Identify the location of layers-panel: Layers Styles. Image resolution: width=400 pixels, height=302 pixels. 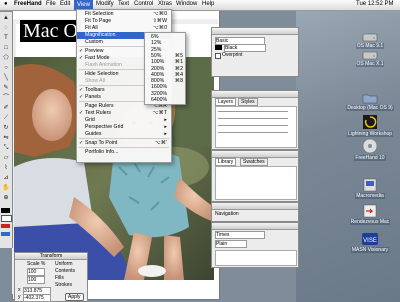
(255, 120).